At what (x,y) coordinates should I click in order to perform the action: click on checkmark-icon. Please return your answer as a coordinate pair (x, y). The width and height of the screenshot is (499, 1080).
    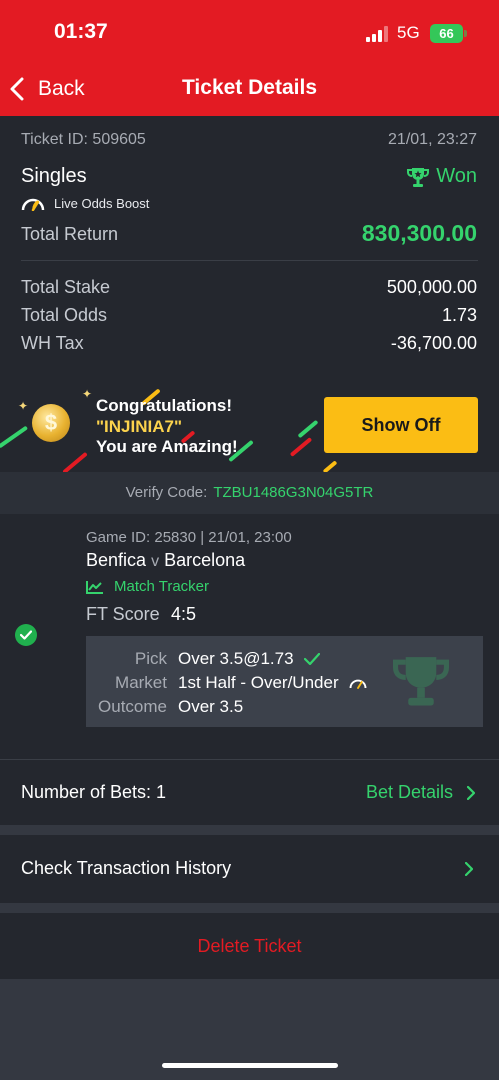
    Looking at the image, I should click on (311, 659).